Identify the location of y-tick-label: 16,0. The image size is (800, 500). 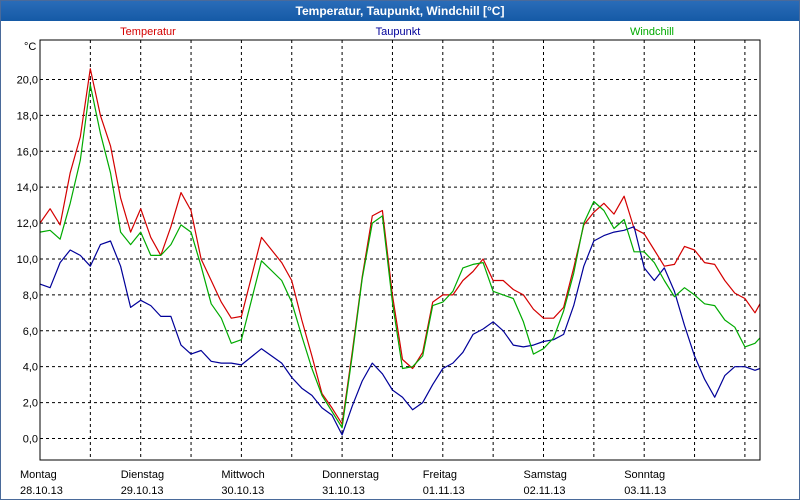
(27, 152).